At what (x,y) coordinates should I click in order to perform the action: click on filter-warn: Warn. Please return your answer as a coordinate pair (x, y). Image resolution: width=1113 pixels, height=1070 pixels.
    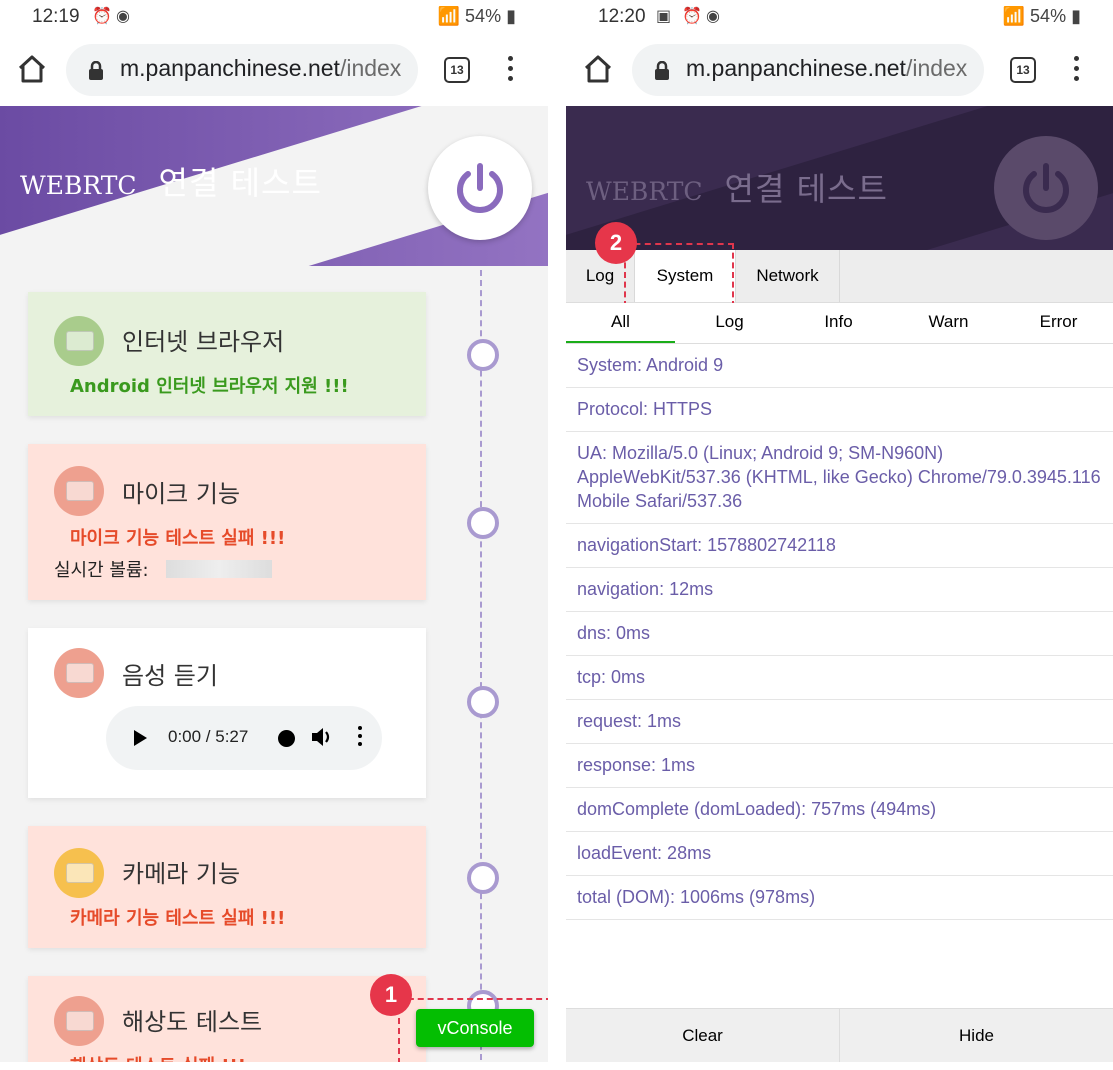
    Looking at the image, I should click on (948, 322).